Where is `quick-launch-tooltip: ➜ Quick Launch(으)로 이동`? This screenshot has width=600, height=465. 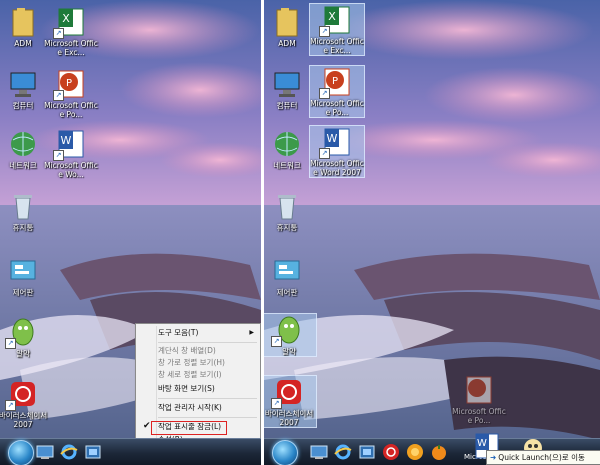
quick-launch-tooltip: ➜ Quick Launch(으)로 이동 is located at coordinates (543, 457).